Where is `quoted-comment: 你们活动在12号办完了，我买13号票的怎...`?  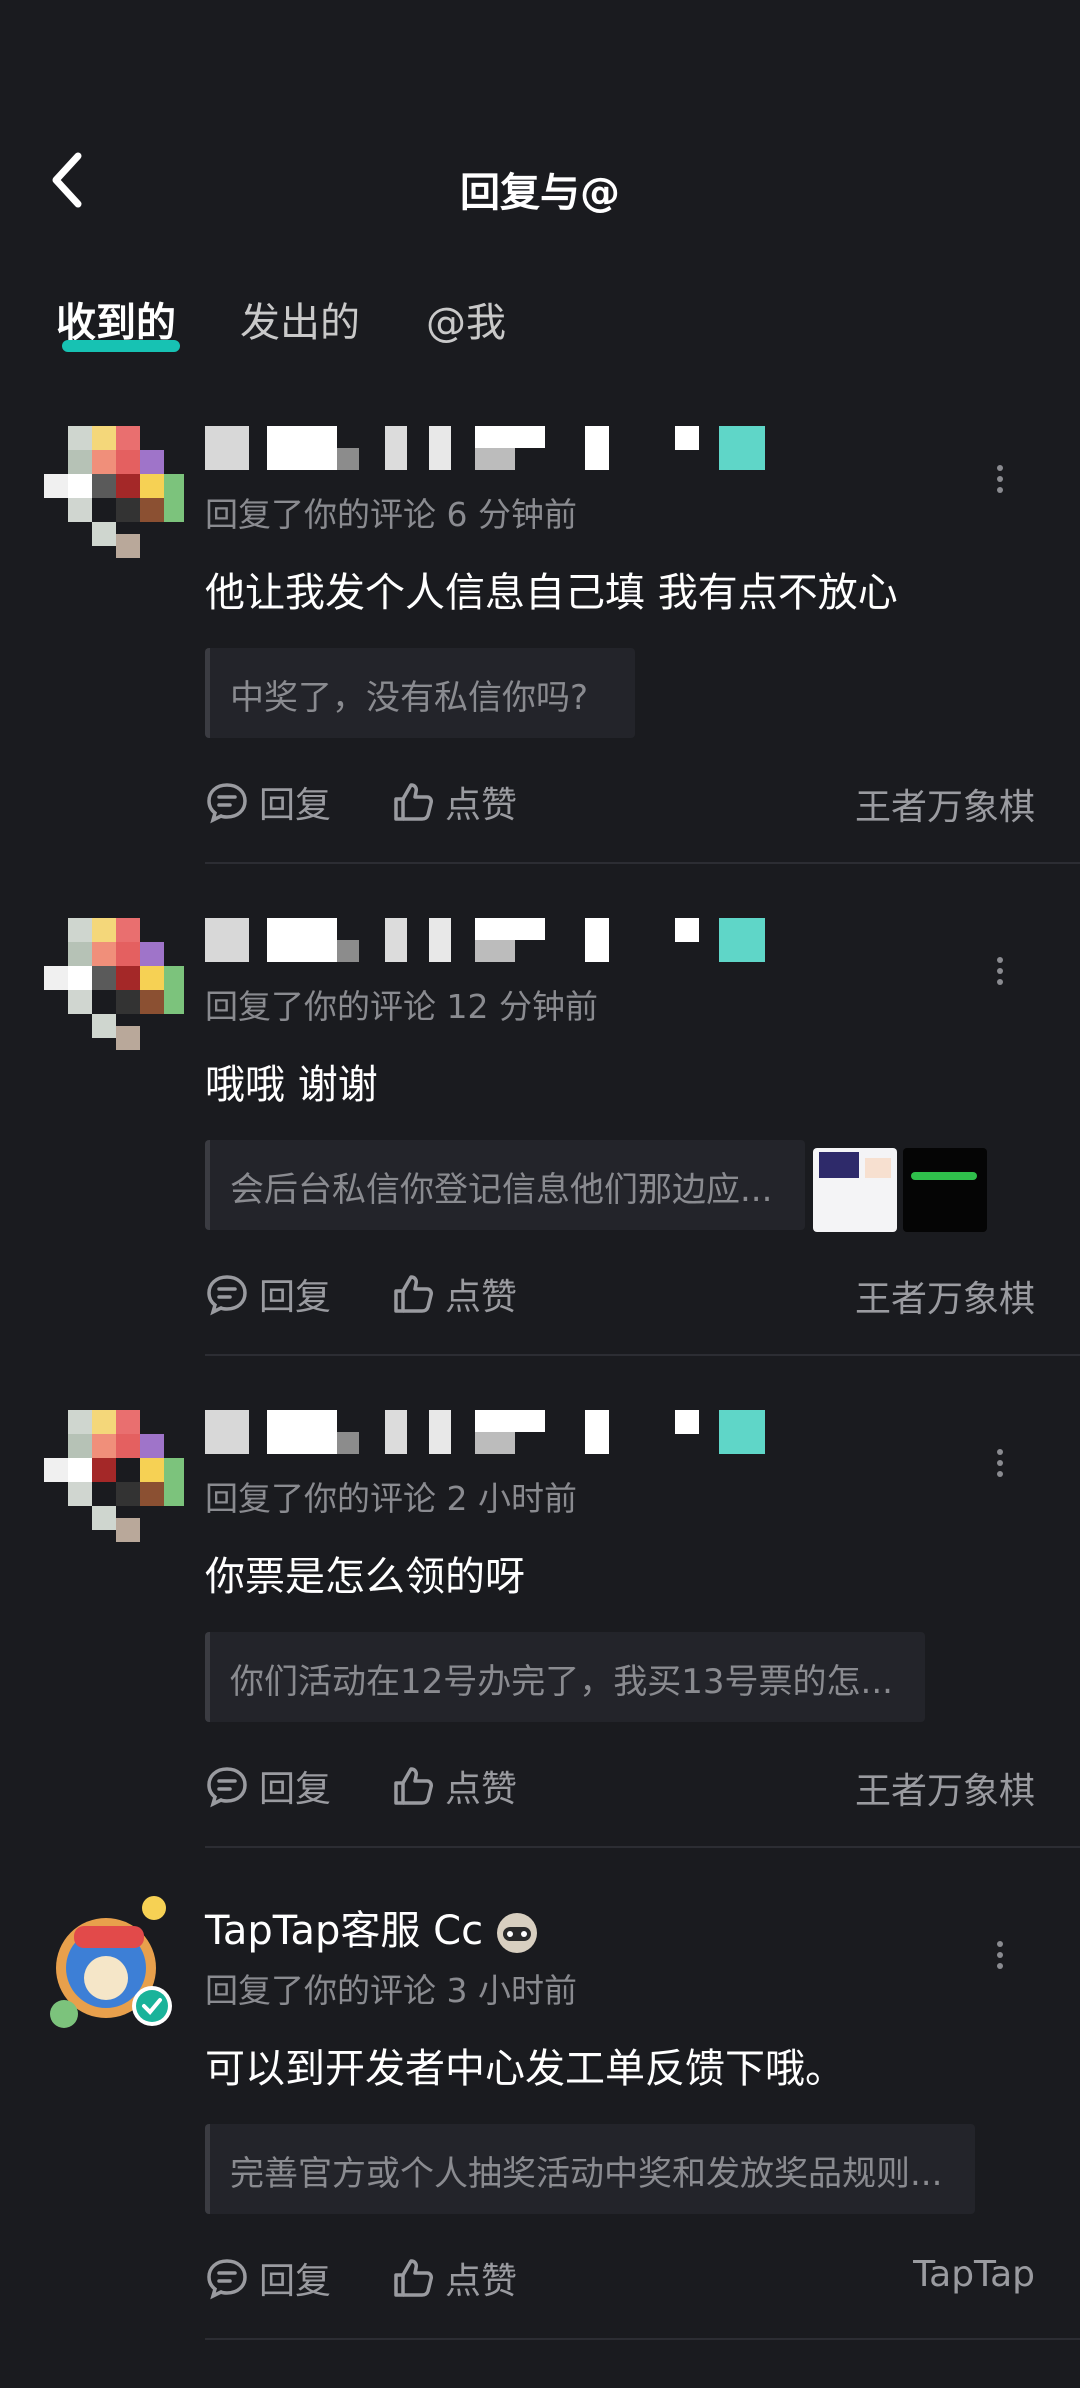
quoted-comment: 你们活动在12号办完了，我买13号票的怎... is located at coordinates (565, 1677).